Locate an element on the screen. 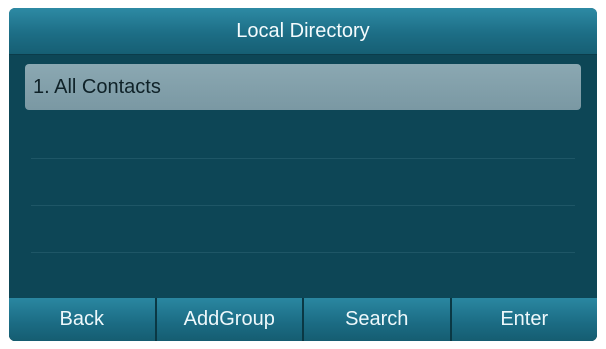  page-title: Local Directory is located at coordinates (303, 30).